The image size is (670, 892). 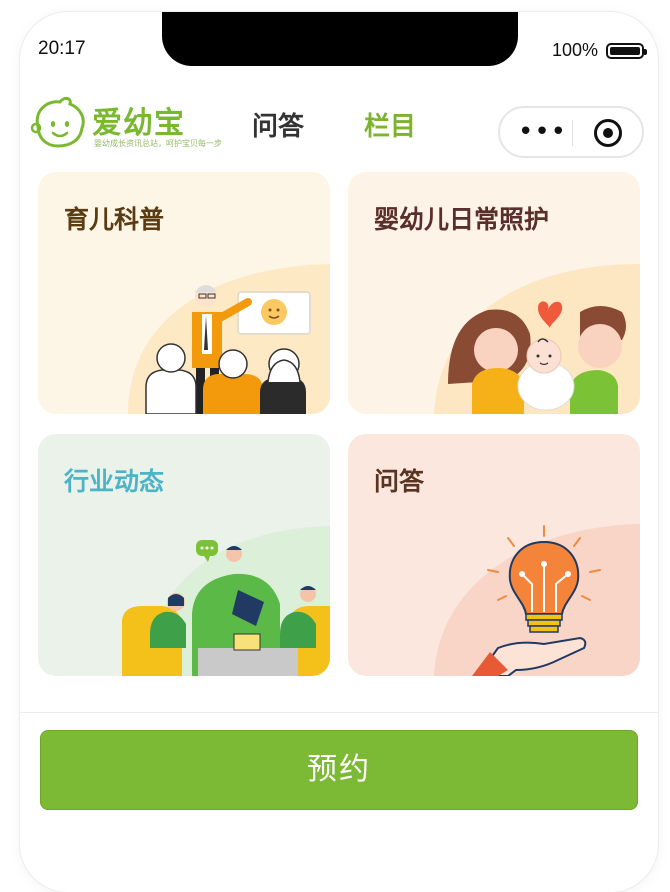 I want to click on app-logo: 爱幼宝 婴幼成长资讯总站，呵护宝贝每一步, so click(x=126, y=124).